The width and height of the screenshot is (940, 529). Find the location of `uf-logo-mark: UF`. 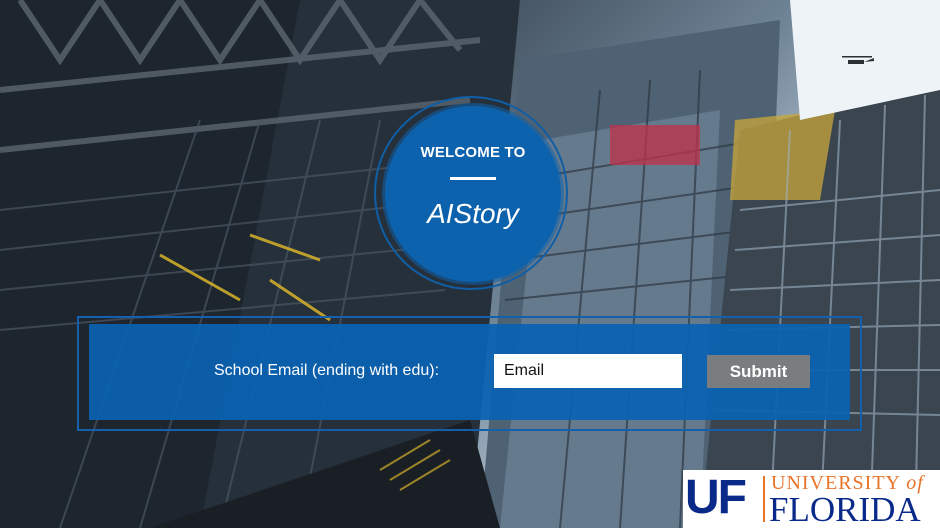

uf-logo-mark: UF is located at coordinates (716, 497).